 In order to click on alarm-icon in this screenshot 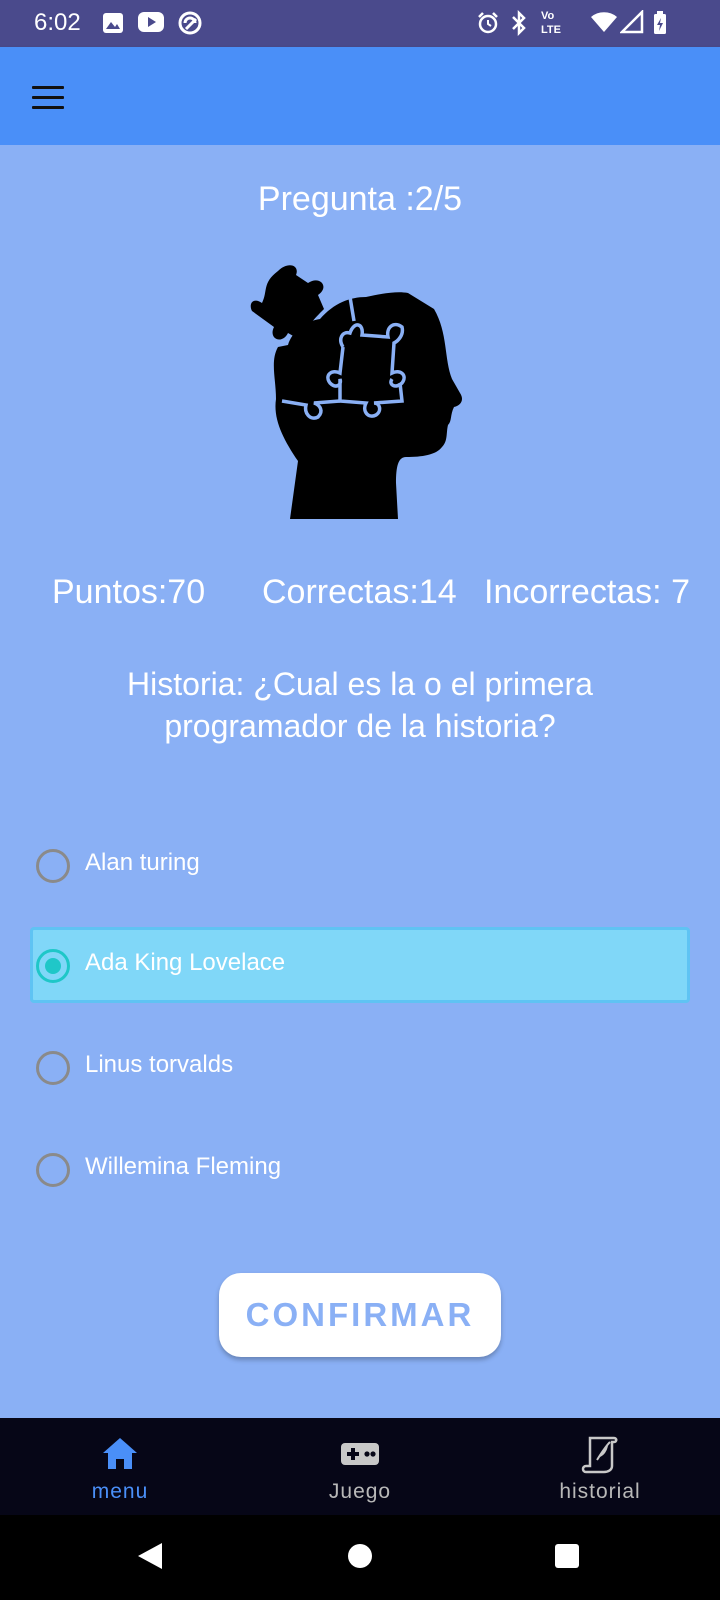, I will do `click(488, 23)`.